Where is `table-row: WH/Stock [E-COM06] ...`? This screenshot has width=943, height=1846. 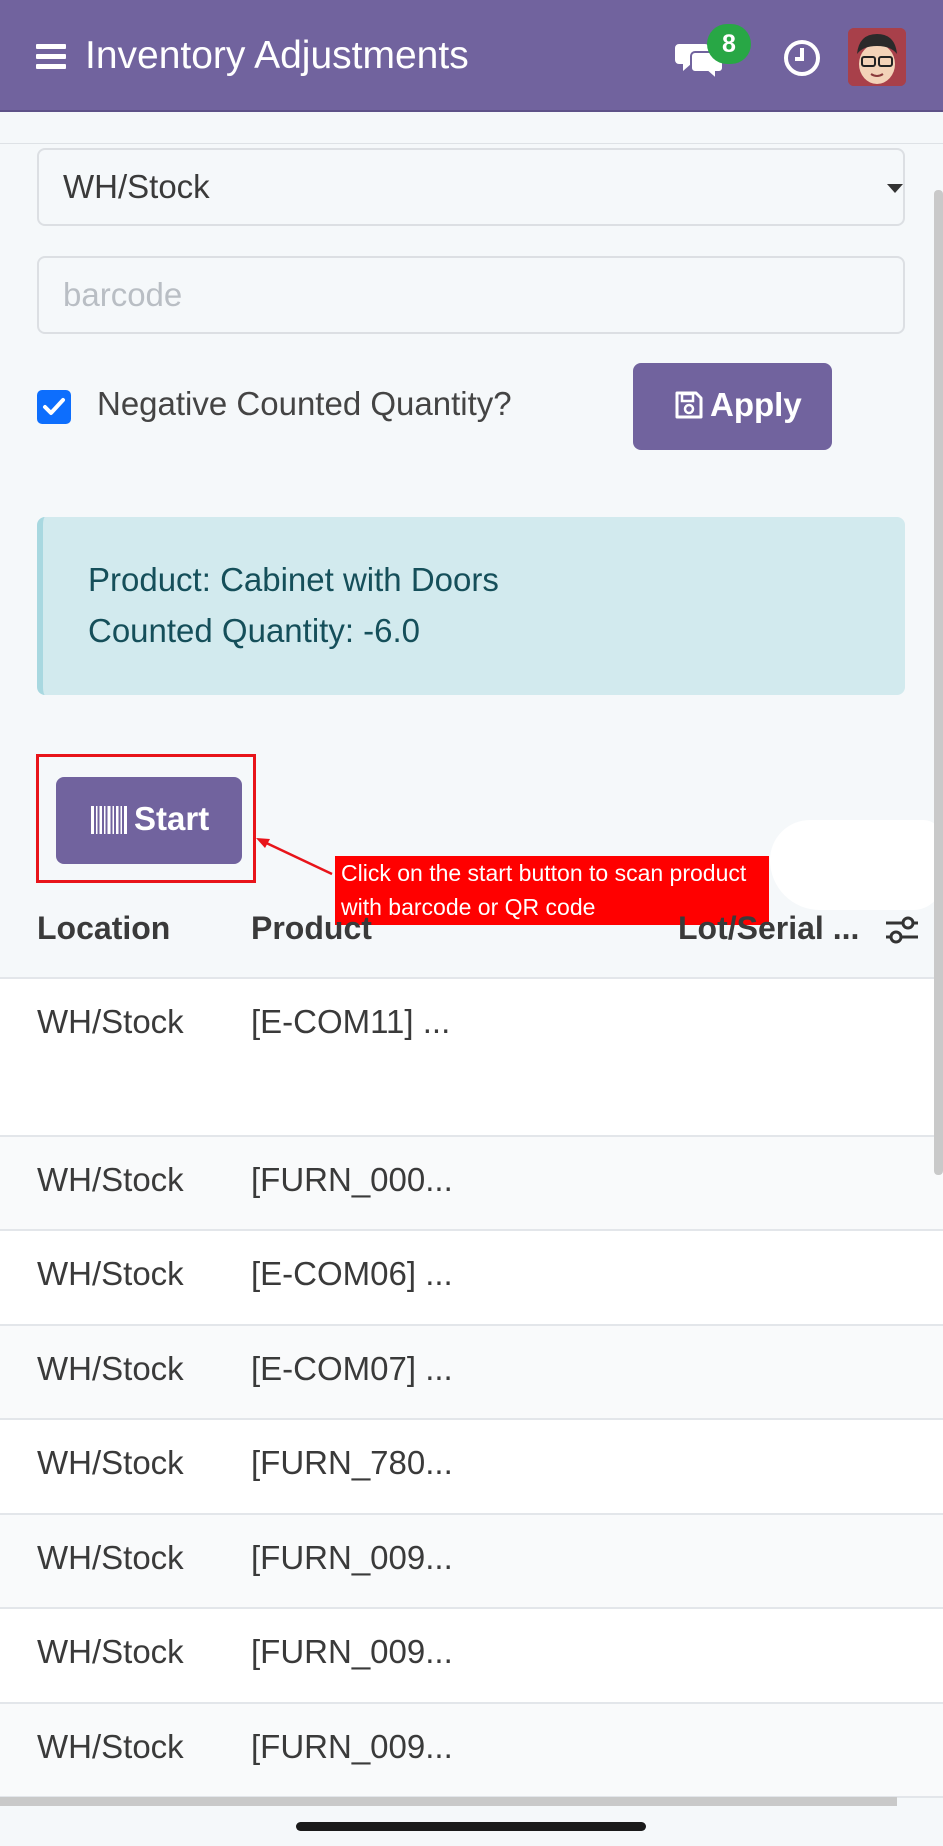 table-row: WH/Stock [E-COM06] ... is located at coordinates (471, 1278).